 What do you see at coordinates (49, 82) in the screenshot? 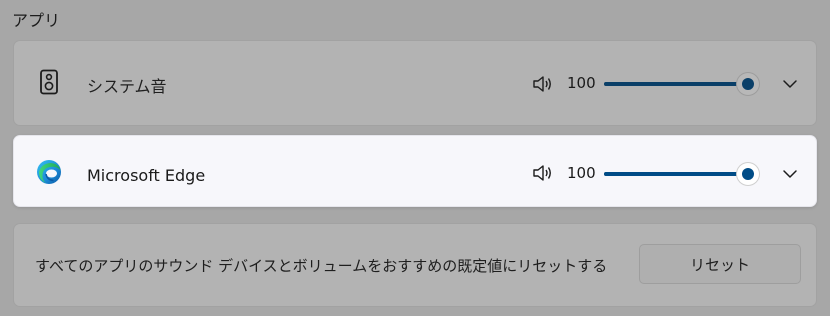
I see `speaker-device-icon` at bounding box center [49, 82].